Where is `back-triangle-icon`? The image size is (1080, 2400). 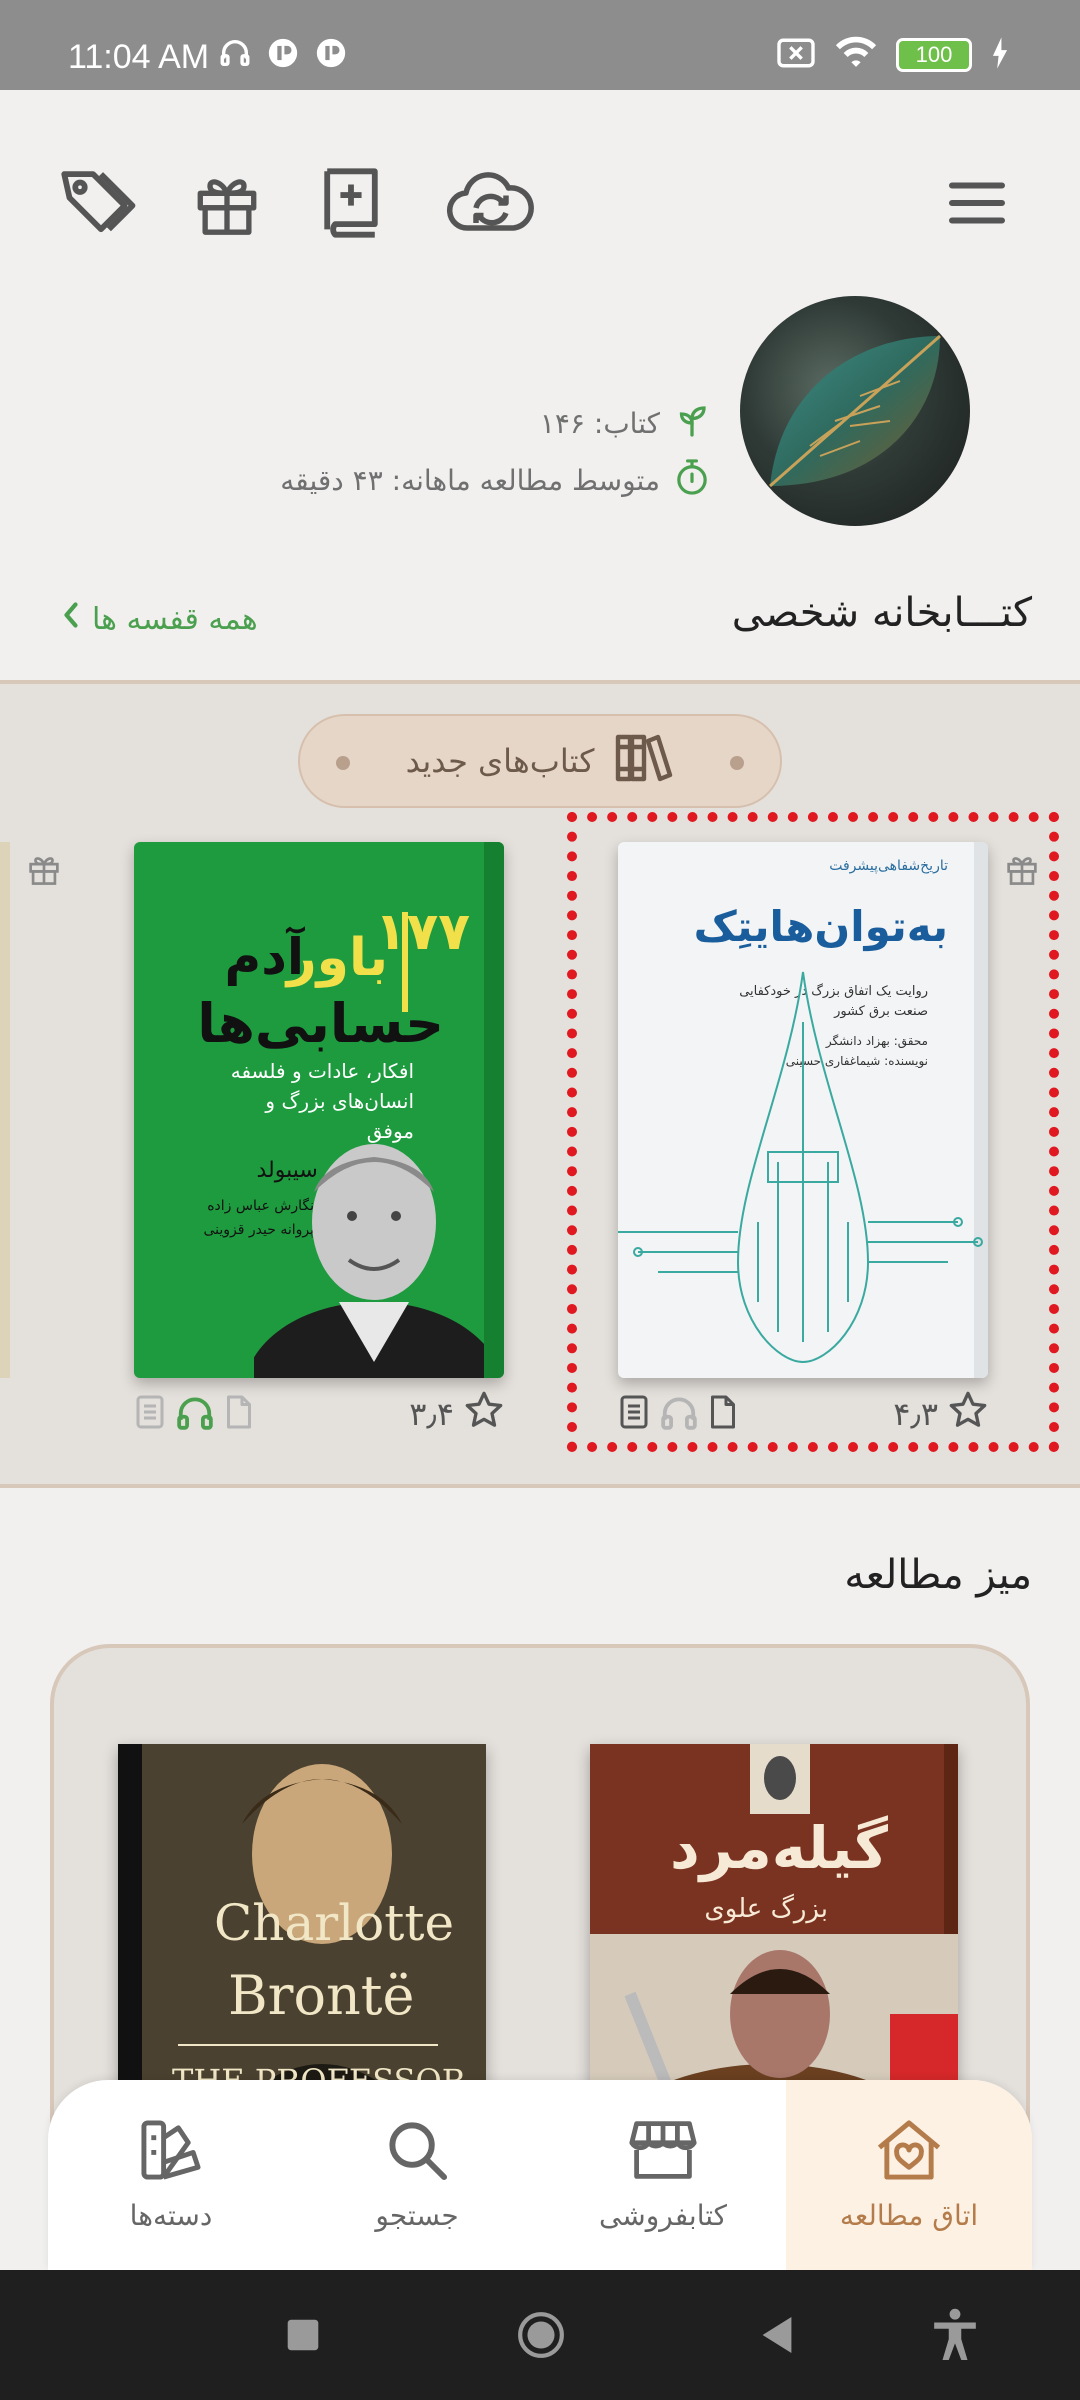 back-triangle-icon is located at coordinates (777, 2337).